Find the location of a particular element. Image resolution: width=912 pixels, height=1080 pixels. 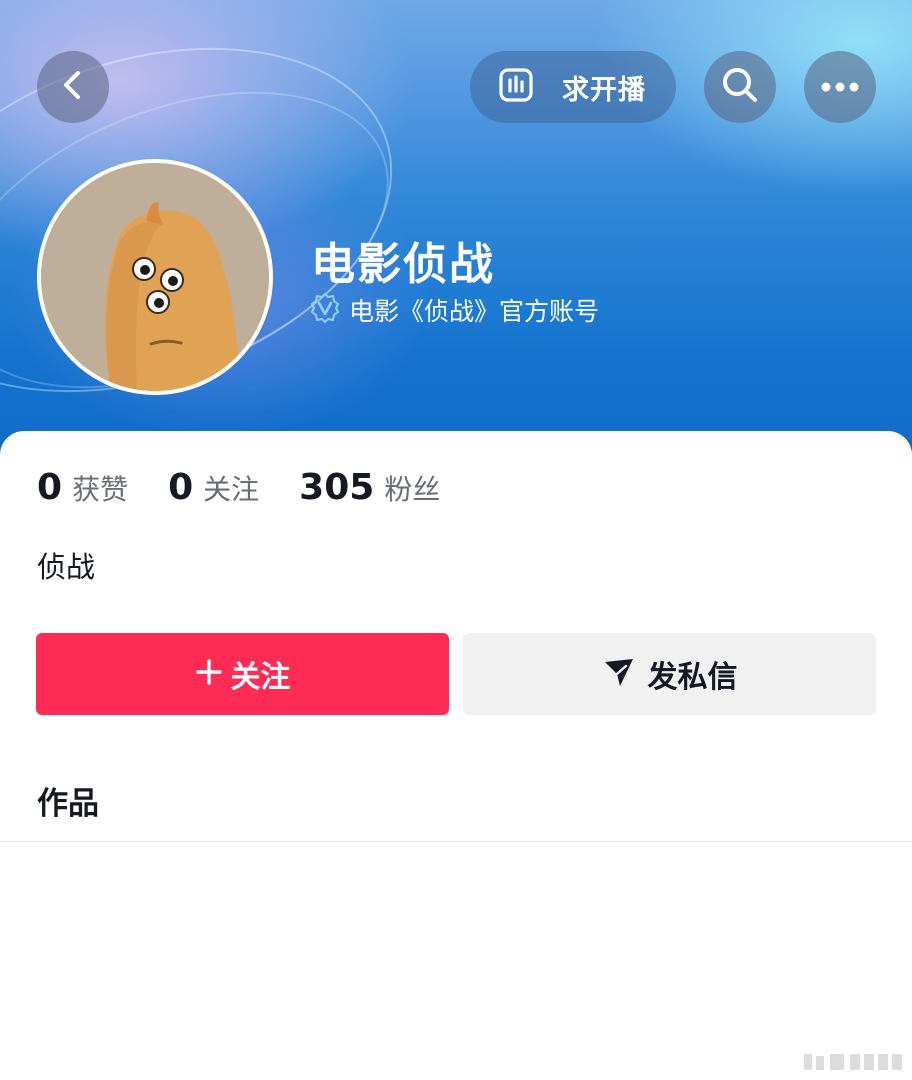

bar-chart-icon is located at coordinates (516, 87).